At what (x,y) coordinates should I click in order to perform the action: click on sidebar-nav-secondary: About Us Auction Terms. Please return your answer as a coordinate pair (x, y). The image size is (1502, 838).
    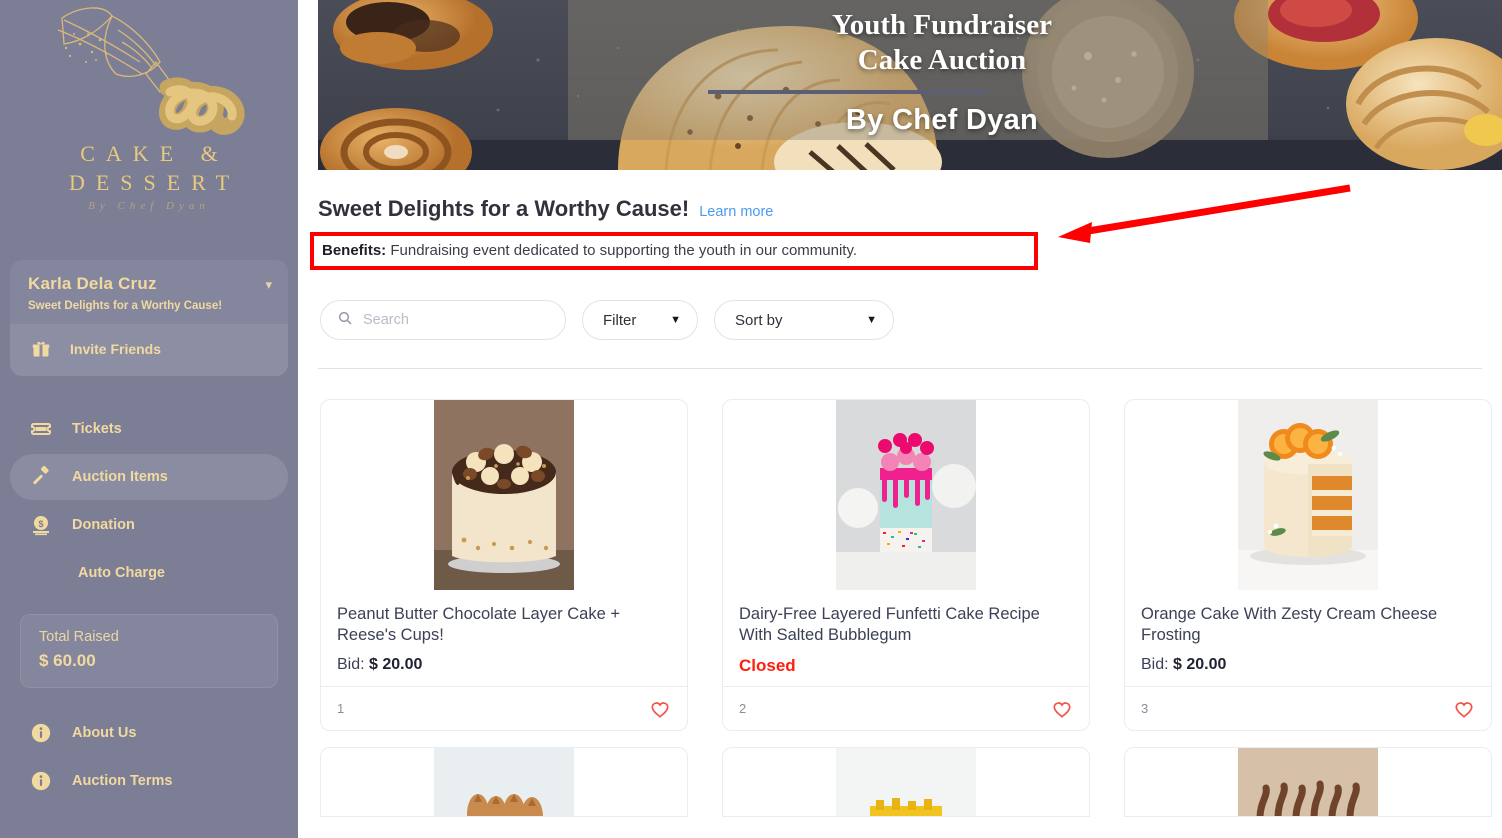
    Looking at the image, I should click on (149, 758).